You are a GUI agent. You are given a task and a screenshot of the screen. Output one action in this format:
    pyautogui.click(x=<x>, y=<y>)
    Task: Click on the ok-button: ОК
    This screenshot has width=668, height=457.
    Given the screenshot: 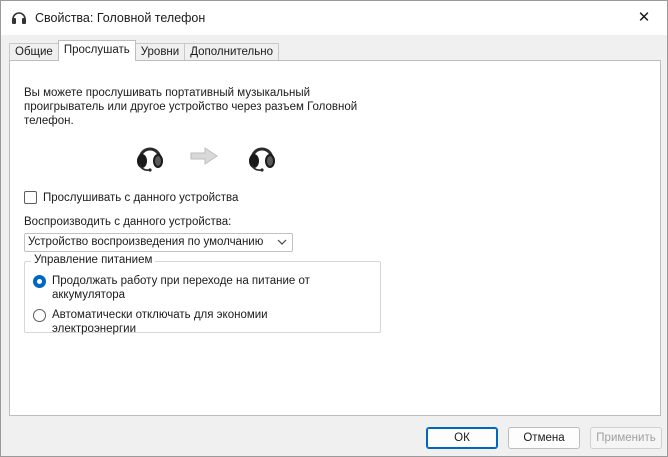 What is the action you would take?
    pyautogui.click(x=462, y=438)
    